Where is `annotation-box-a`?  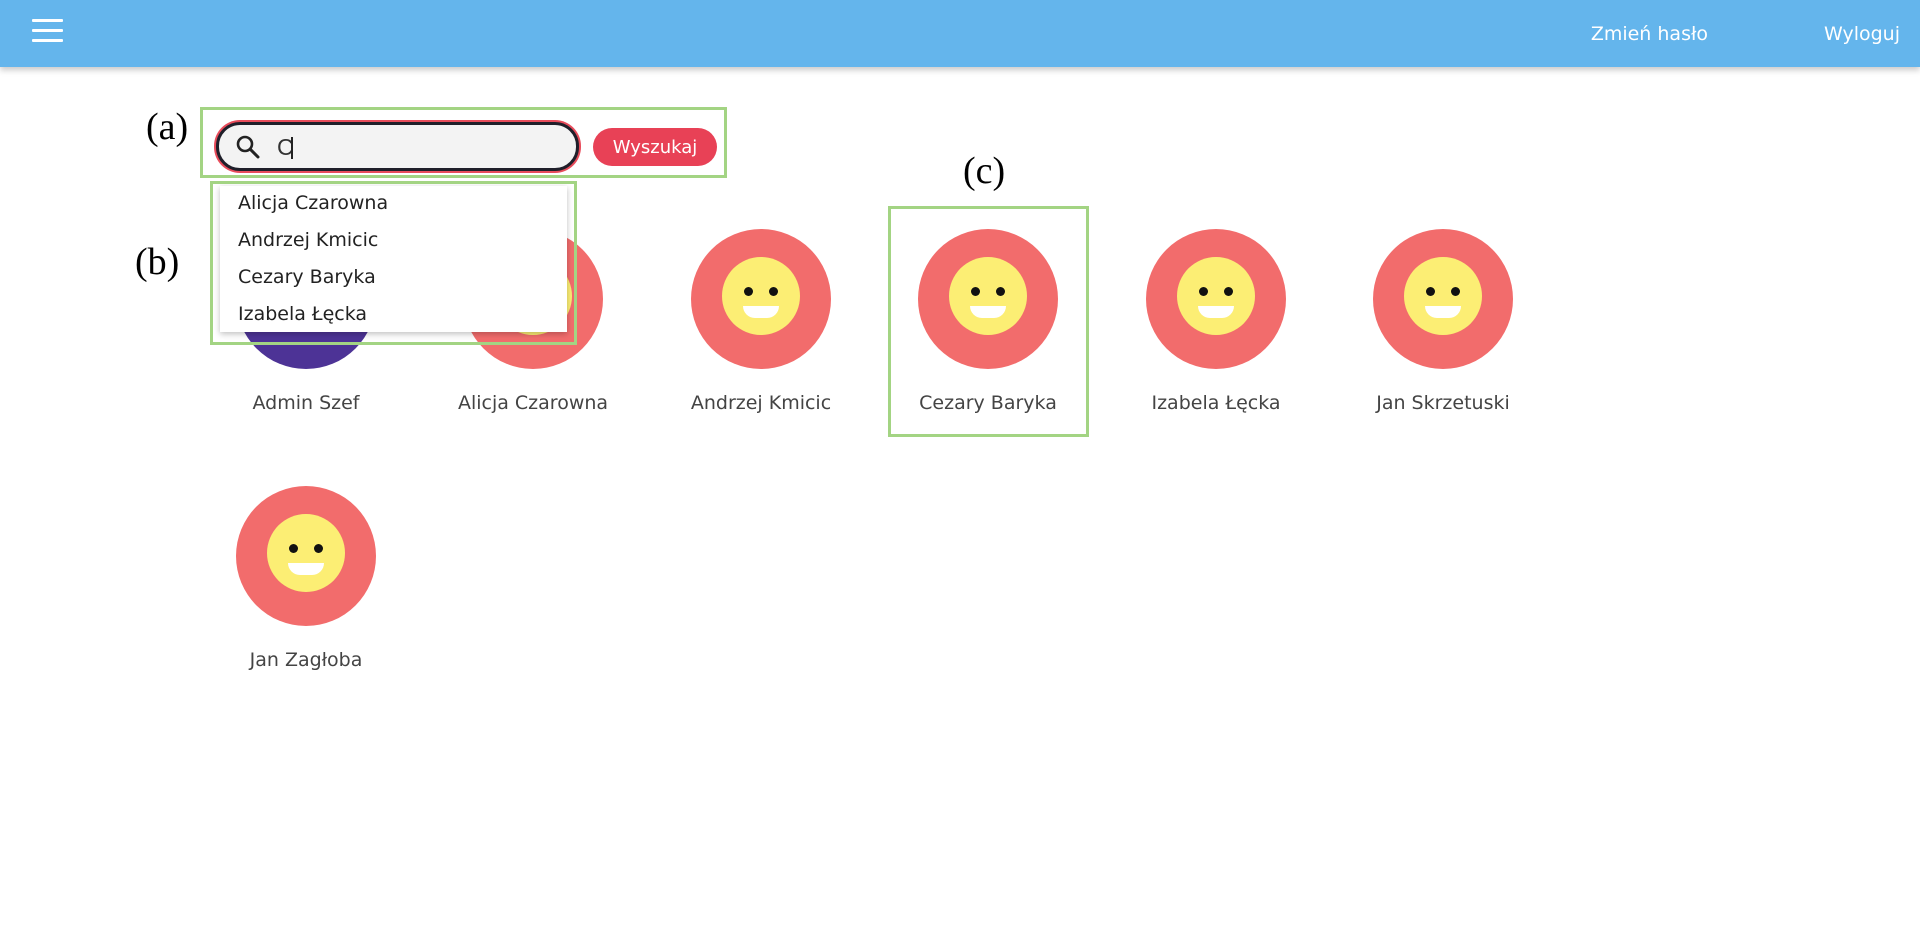 annotation-box-a is located at coordinates (463, 142).